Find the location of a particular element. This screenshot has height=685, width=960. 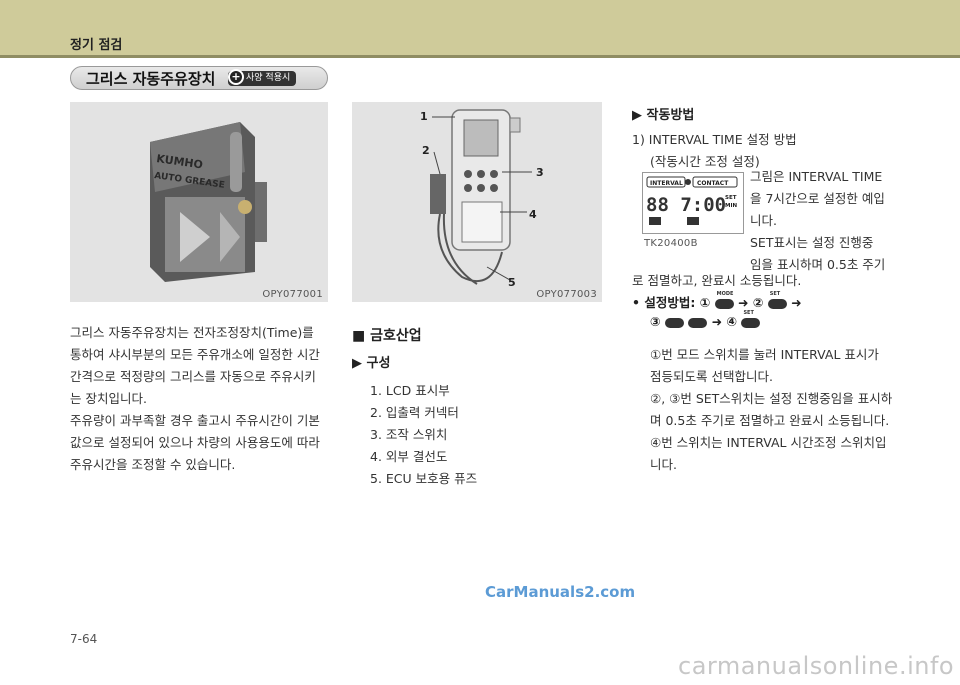

intro-line: 그리스 자동주유장치는 전자조정장치(Time)를 is located at coordinates (192, 332).